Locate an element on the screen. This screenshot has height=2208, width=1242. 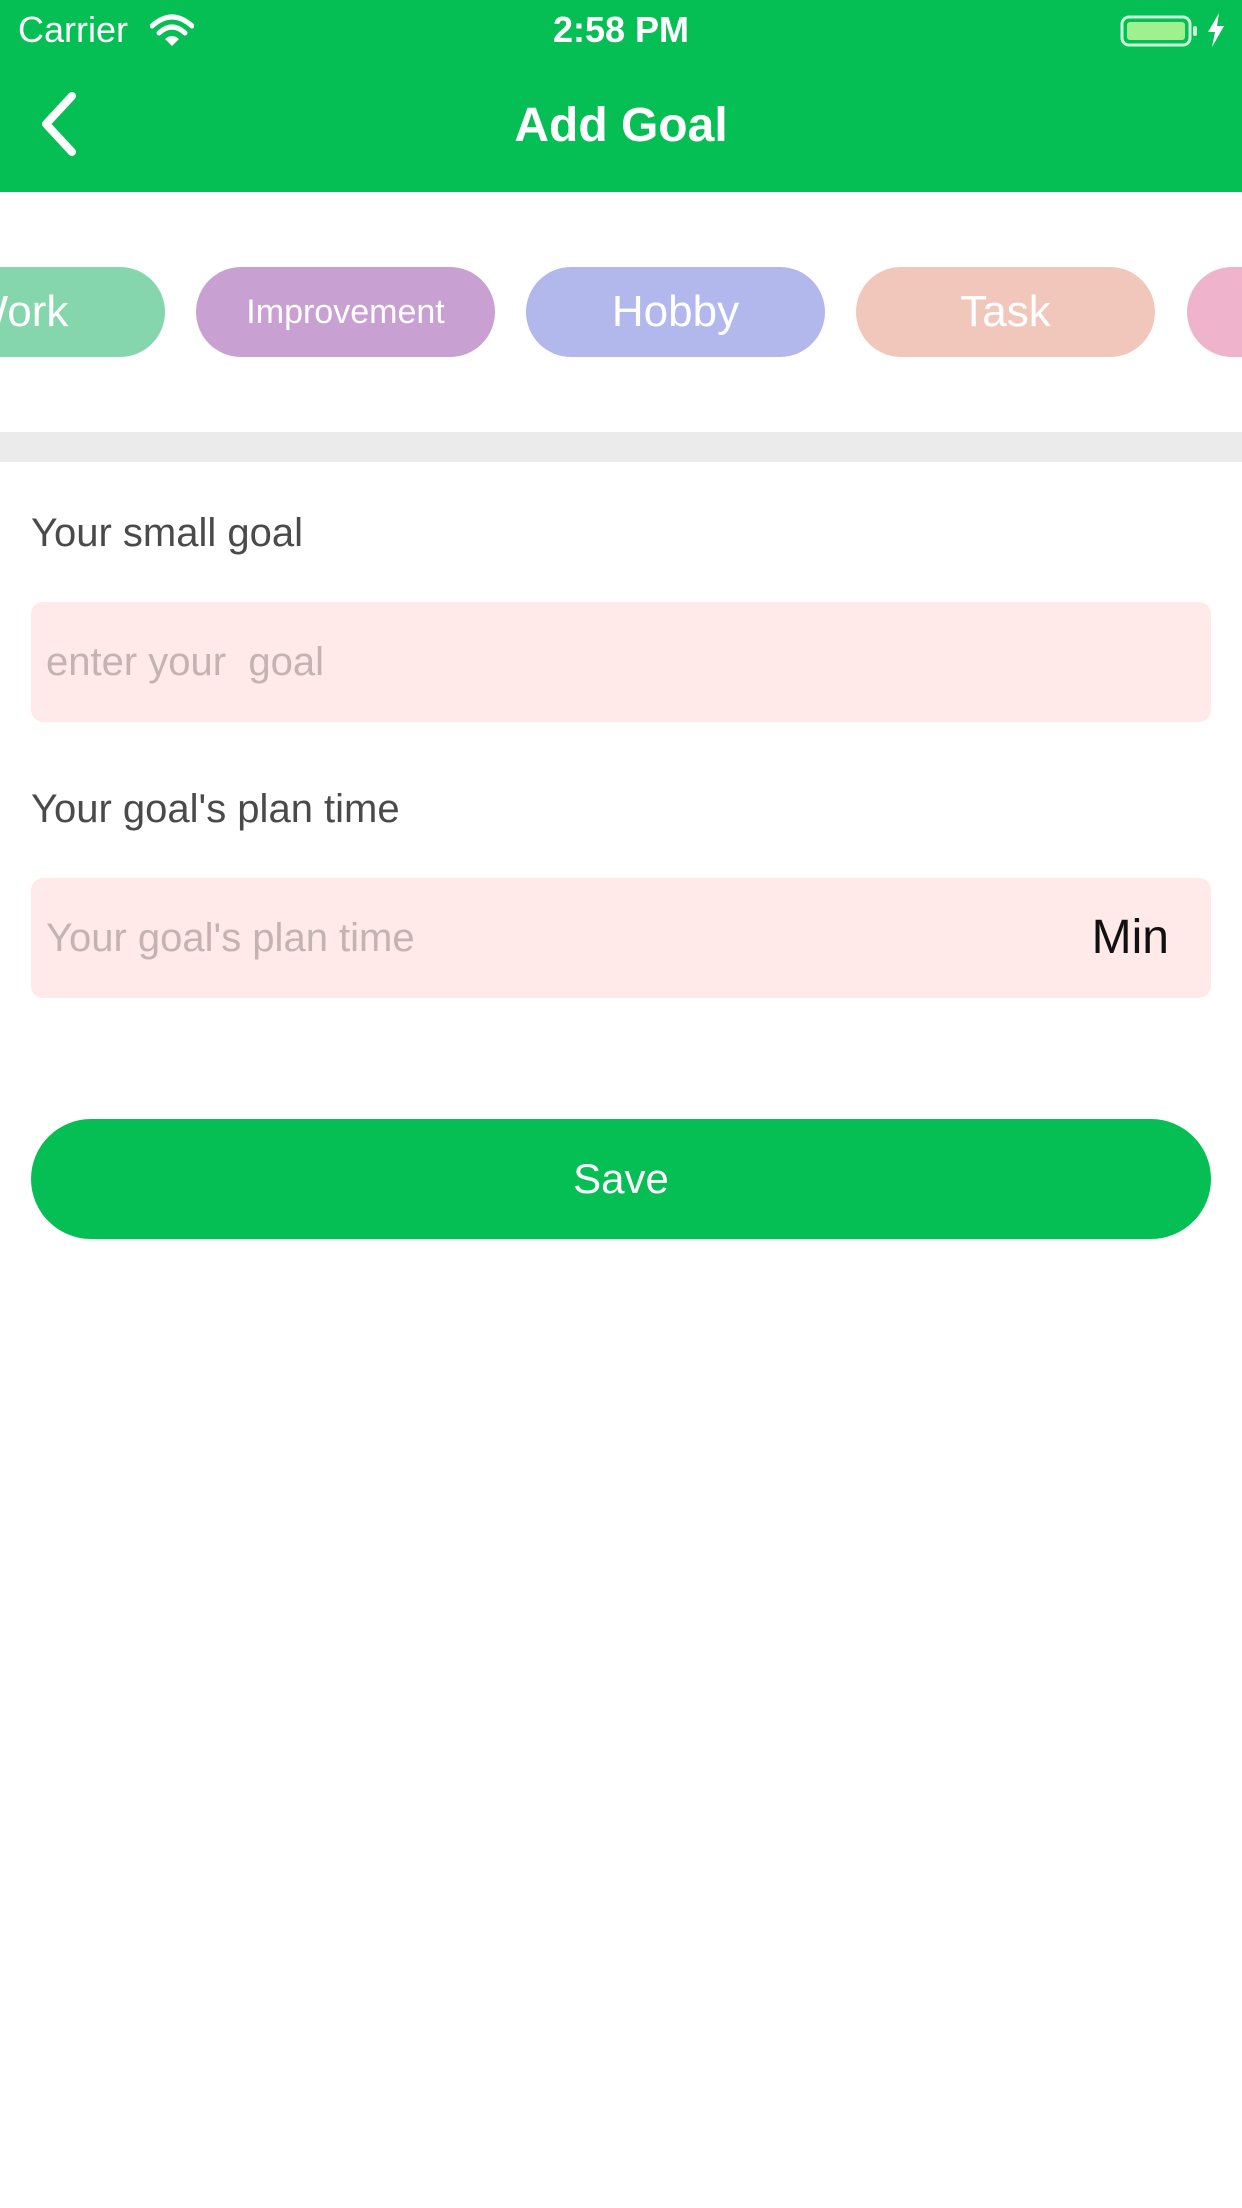
goal-input-box is located at coordinates (621, 662).